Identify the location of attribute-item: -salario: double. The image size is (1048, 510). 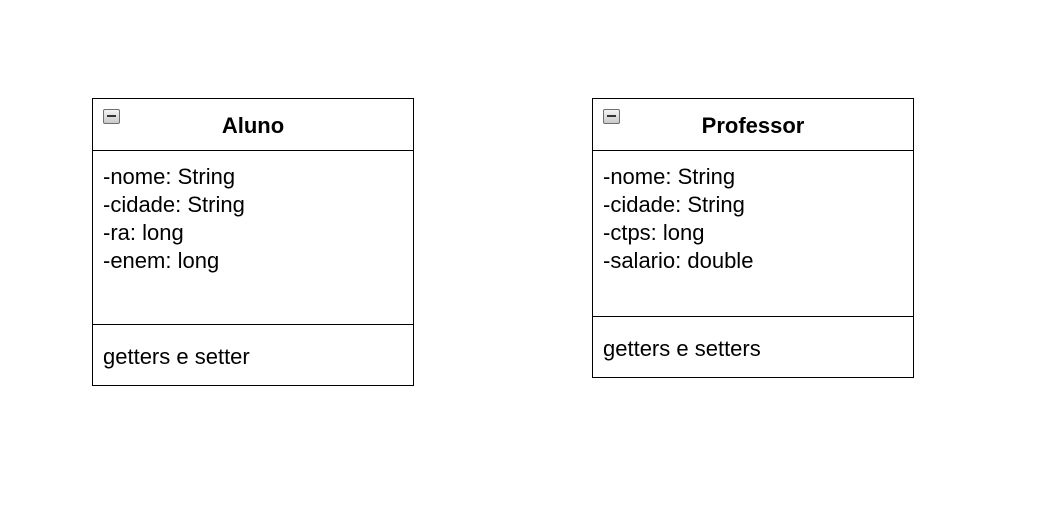
(678, 260).